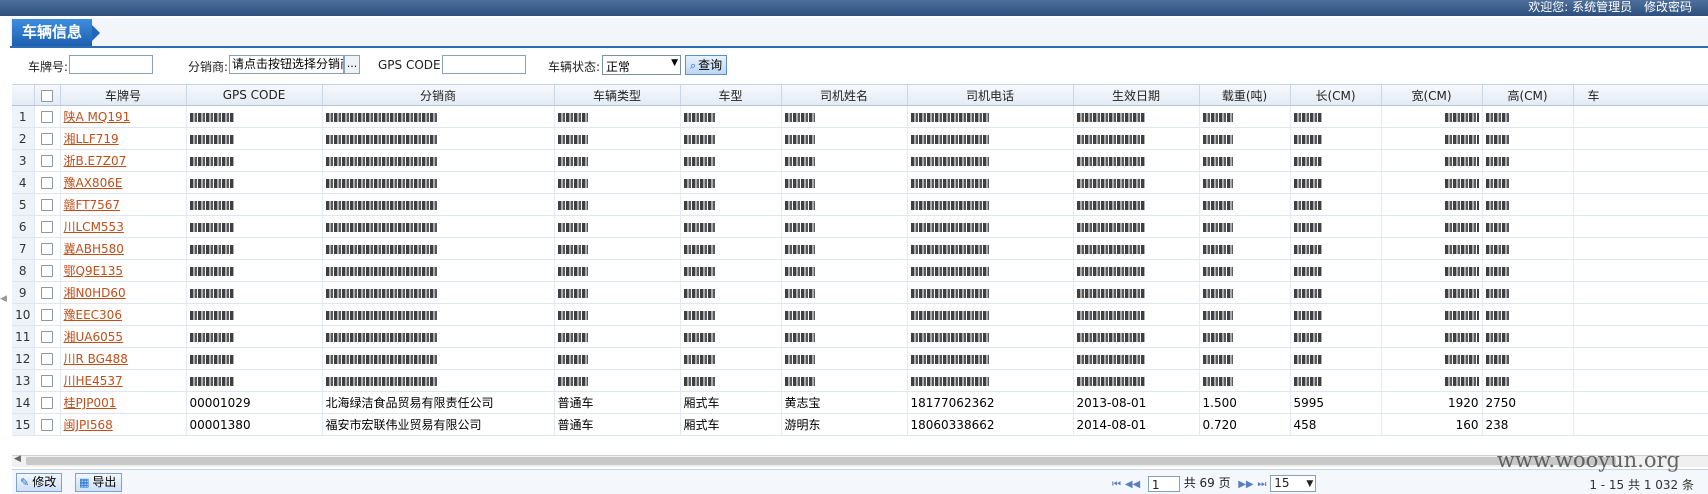 The width and height of the screenshot is (1708, 494). I want to click on col-header: 生效日期, so click(1136, 95).